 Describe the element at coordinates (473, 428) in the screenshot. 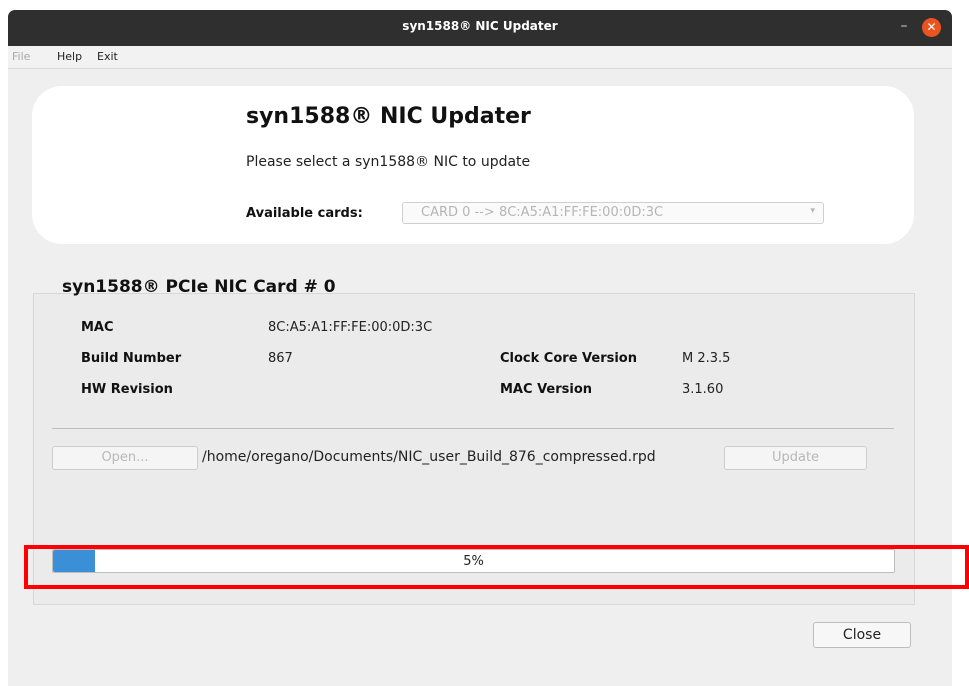

I see `separator` at that location.